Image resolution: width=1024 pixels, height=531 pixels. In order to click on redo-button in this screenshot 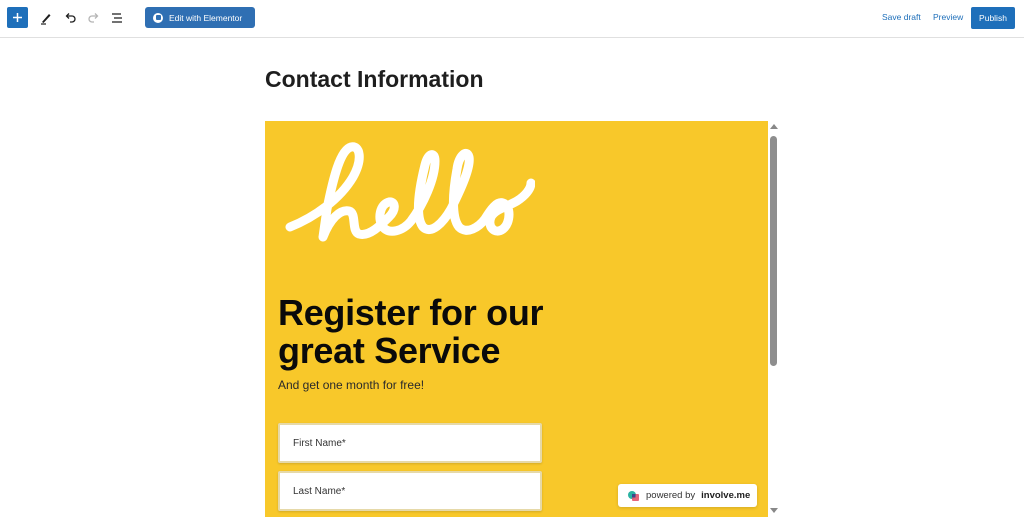, I will do `click(94, 18)`.